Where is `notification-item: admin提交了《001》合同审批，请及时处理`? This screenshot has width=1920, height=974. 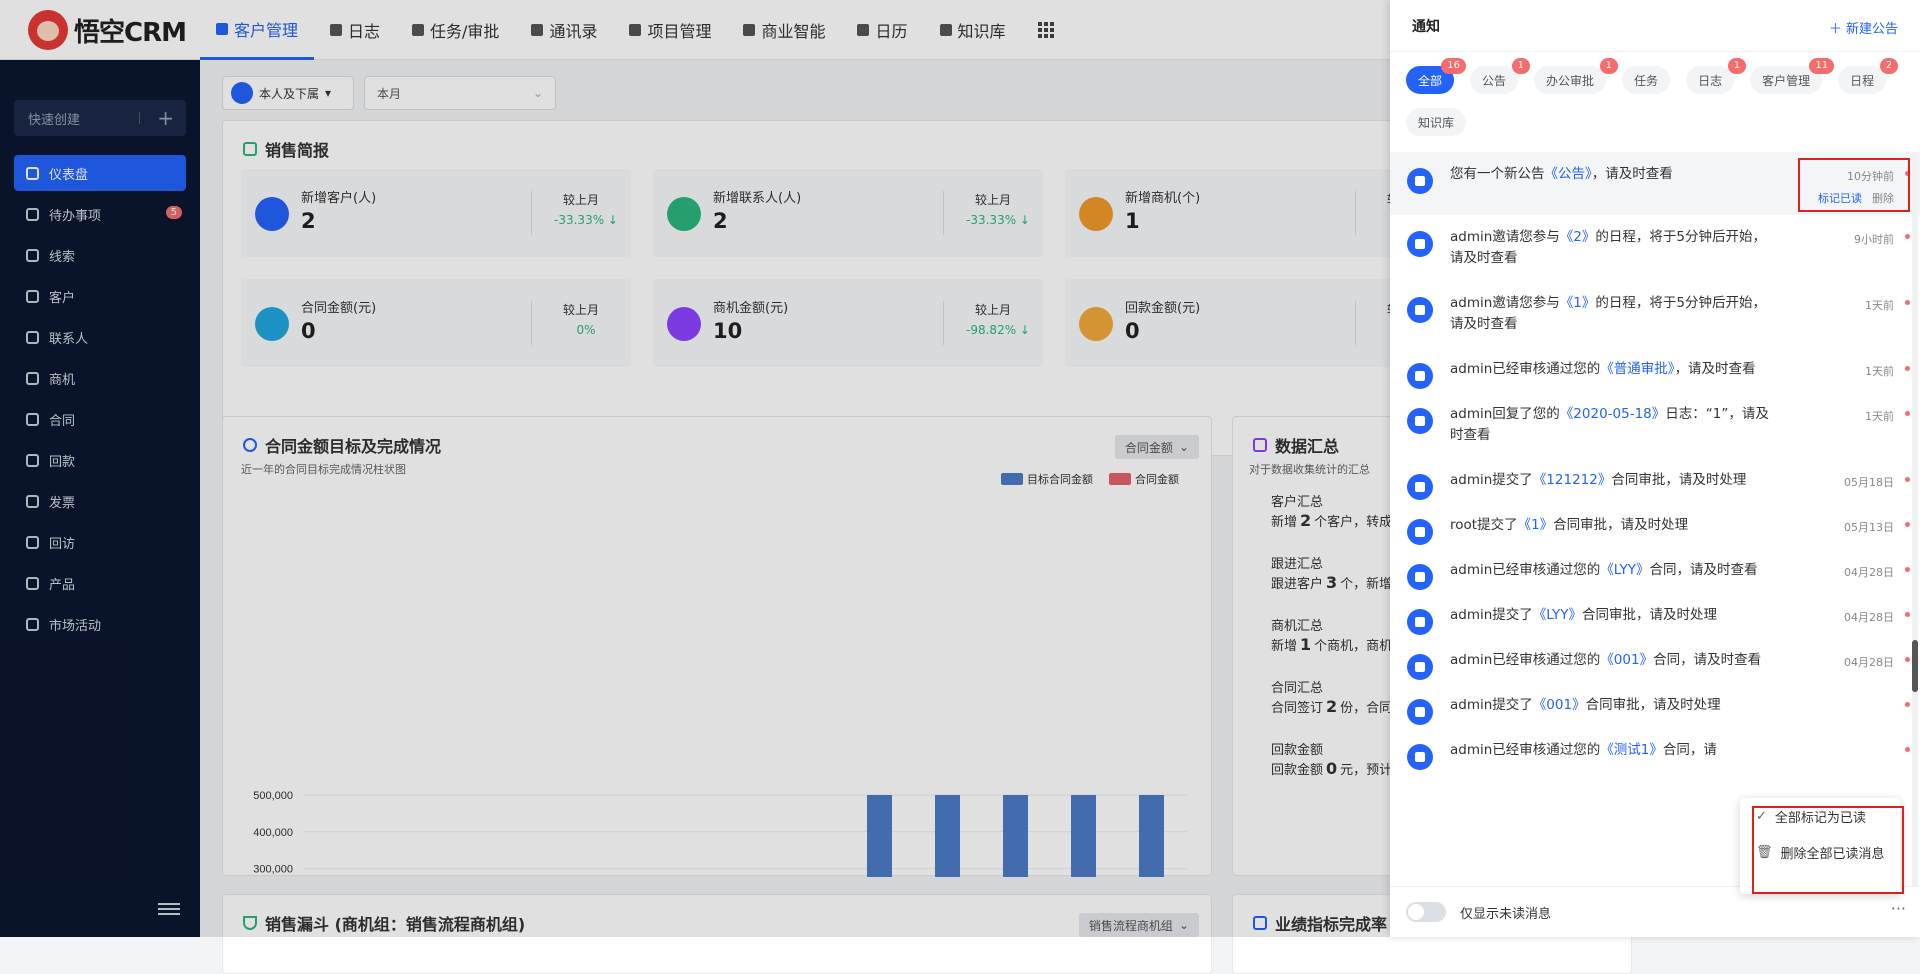
notification-item: admin提交了《001》合同审批，请及时处理 is located at coordinates (1655, 705).